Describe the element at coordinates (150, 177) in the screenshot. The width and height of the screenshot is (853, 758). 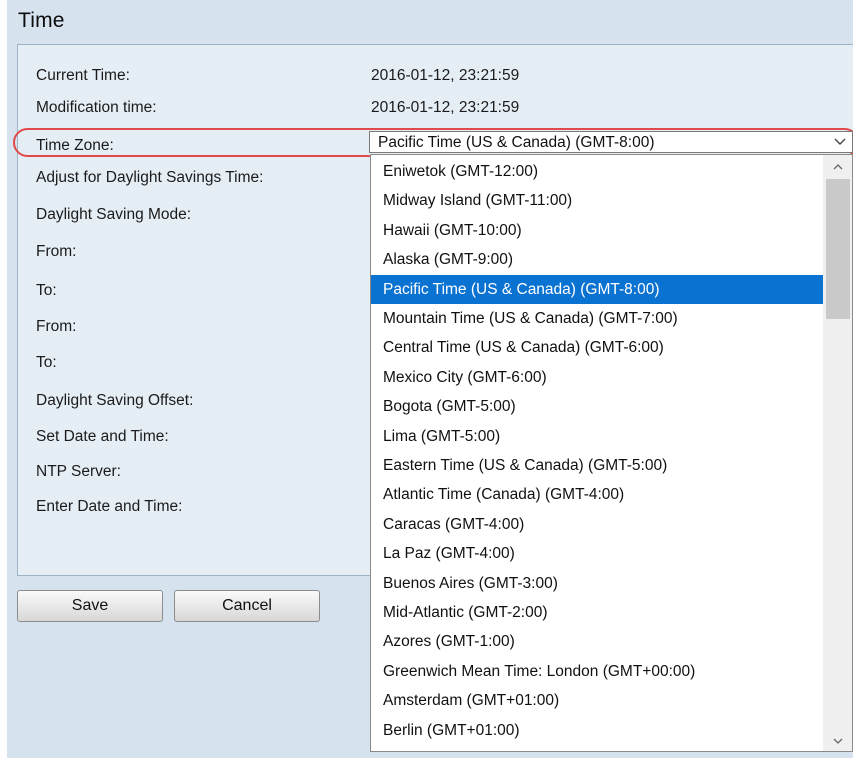
I see `adjust-dst-label: Adjust for Daylight Savings Time:` at that location.